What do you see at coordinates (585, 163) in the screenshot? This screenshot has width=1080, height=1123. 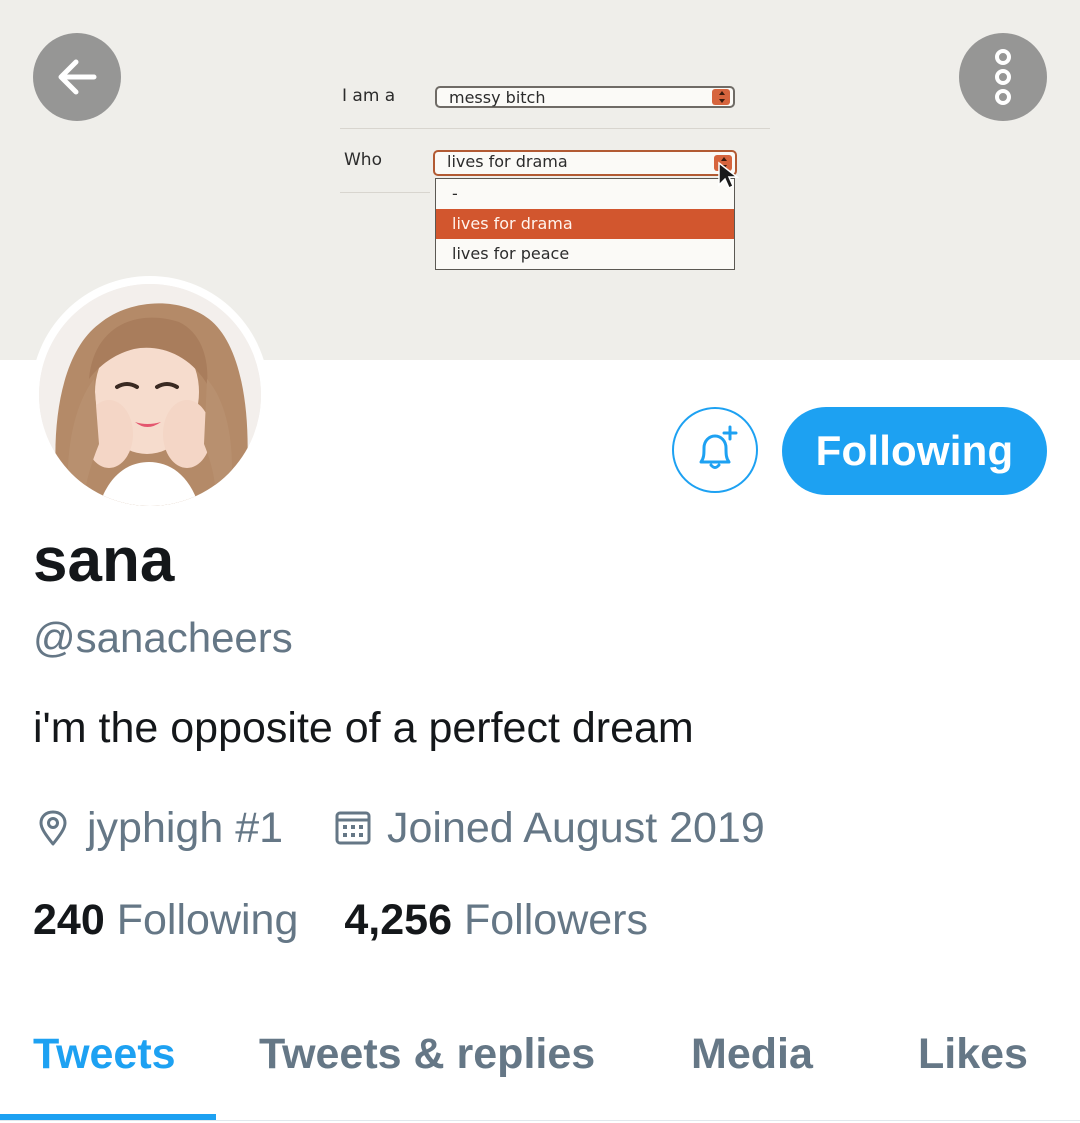 I see `banner-select-2: lives for drama` at bounding box center [585, 163].